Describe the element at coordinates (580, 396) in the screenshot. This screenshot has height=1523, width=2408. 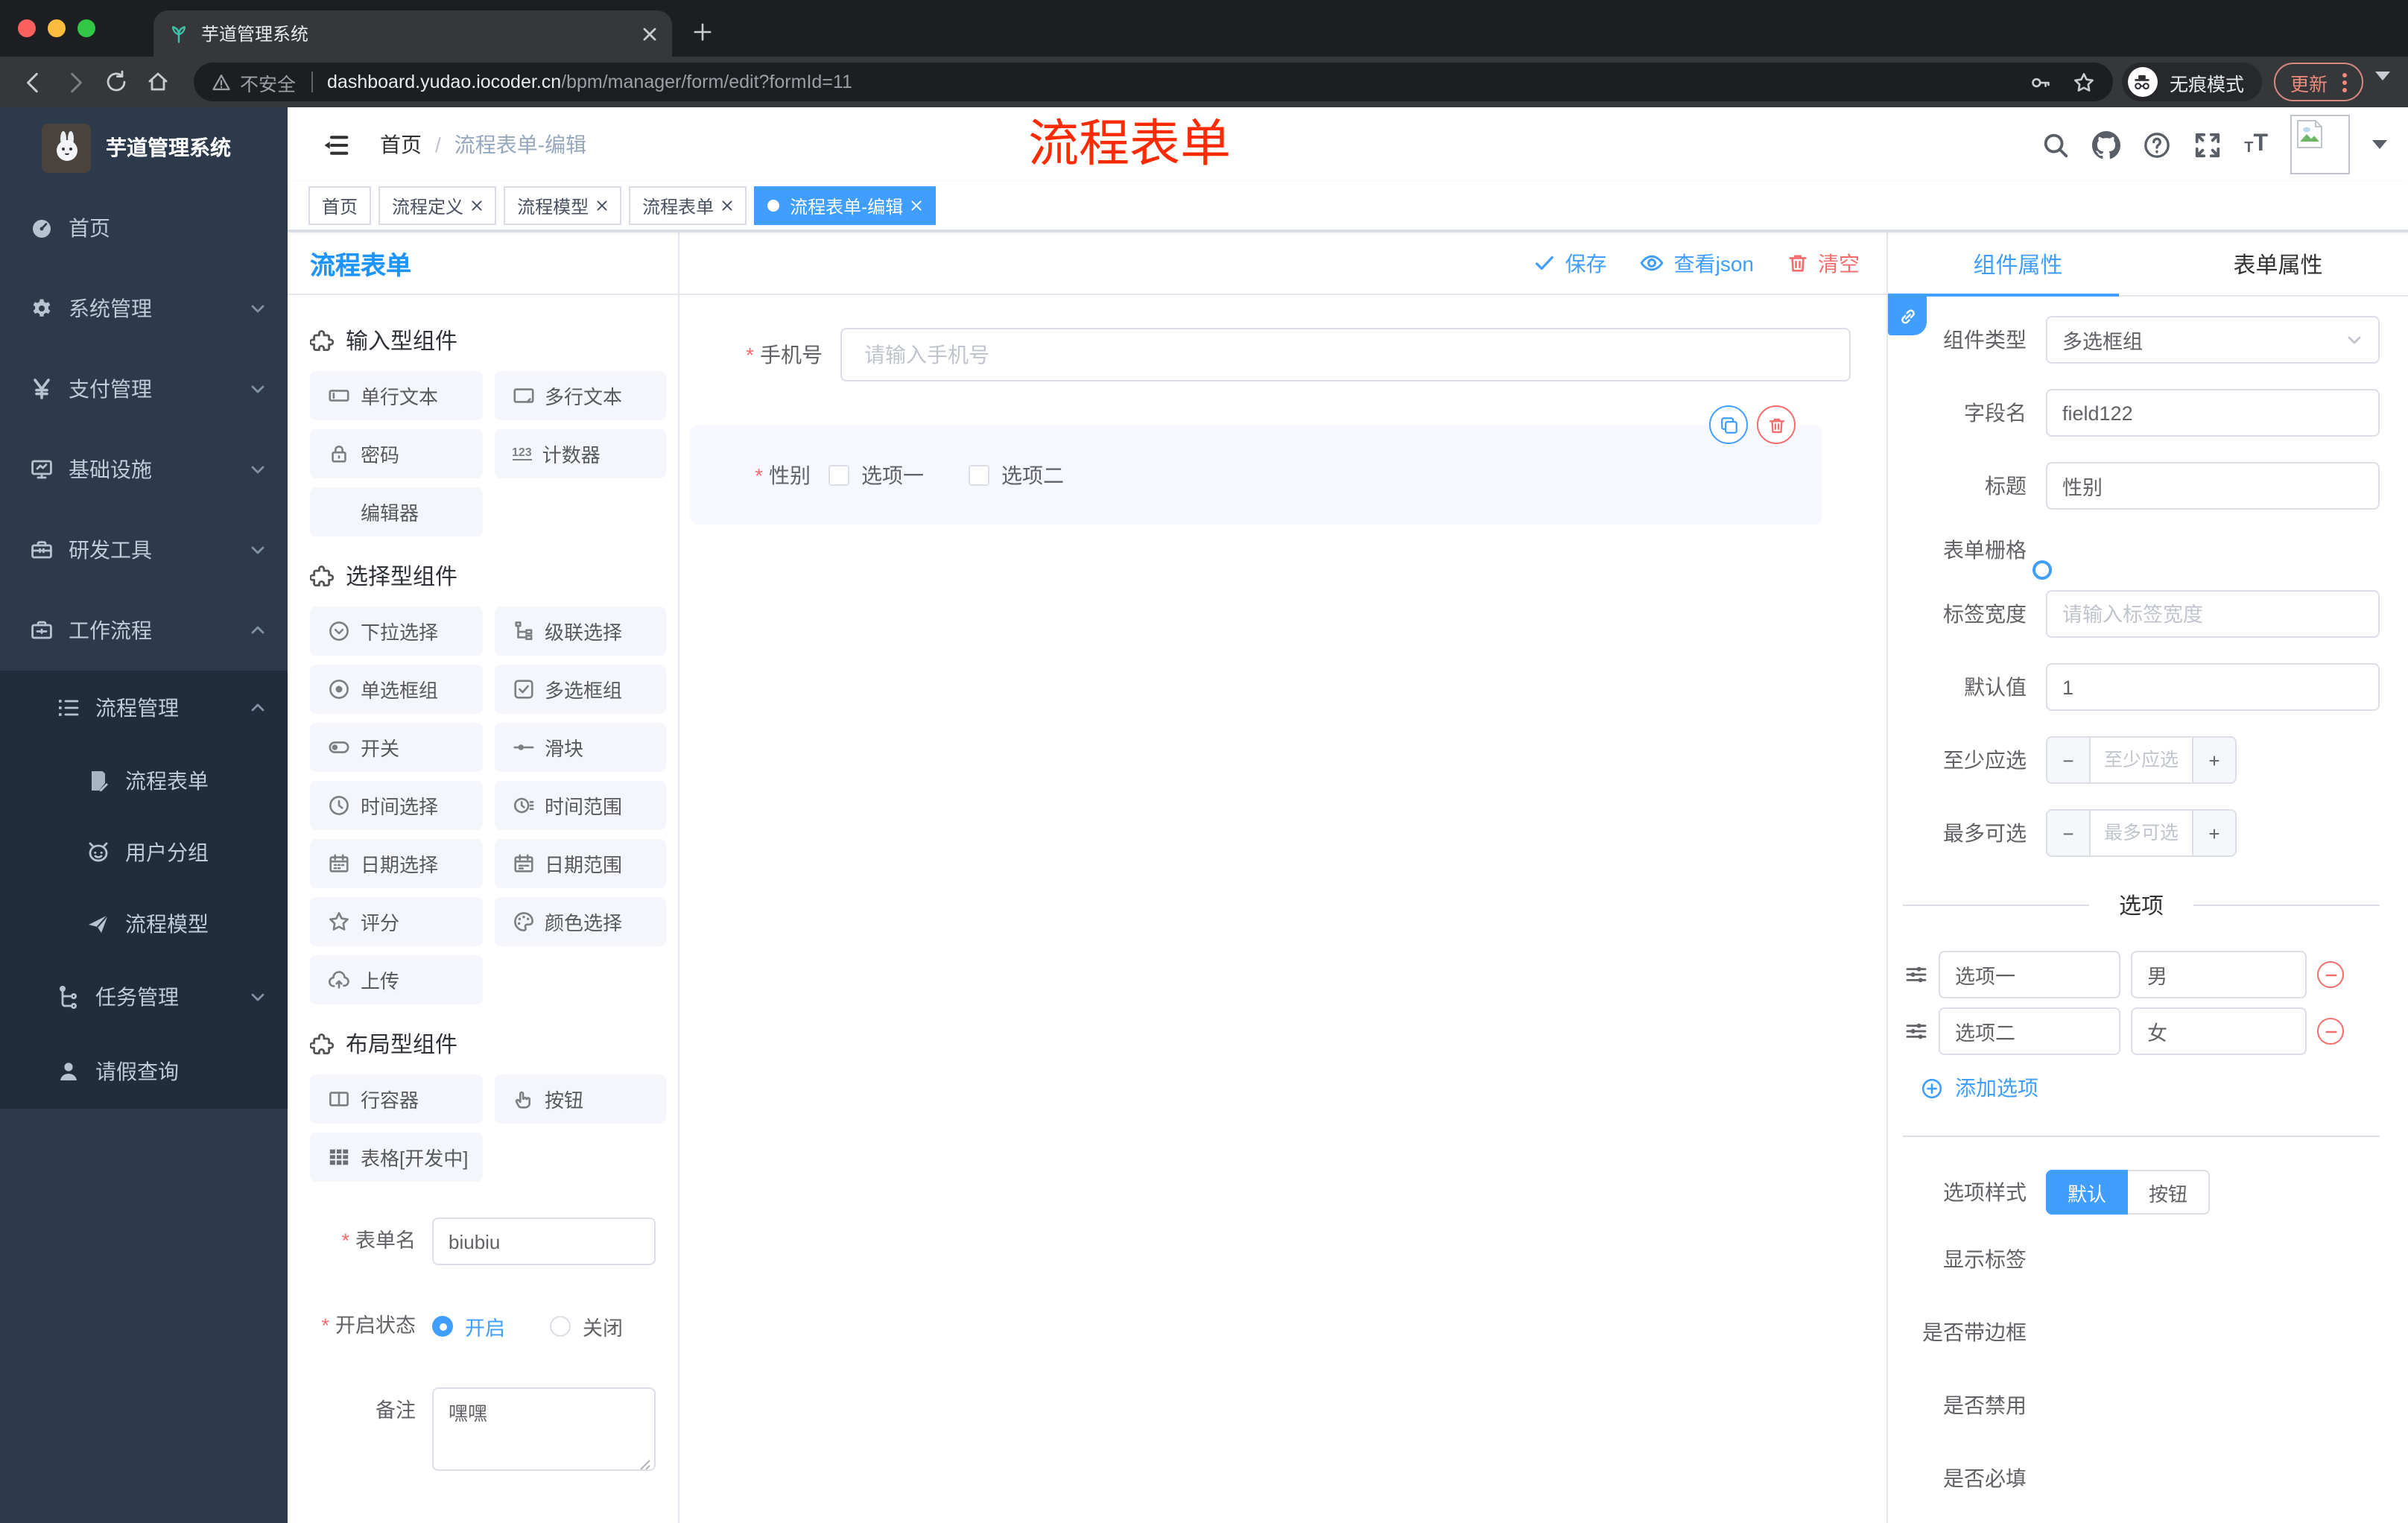
I see `palette-item-multi-line-text: 多行文本` at that location.